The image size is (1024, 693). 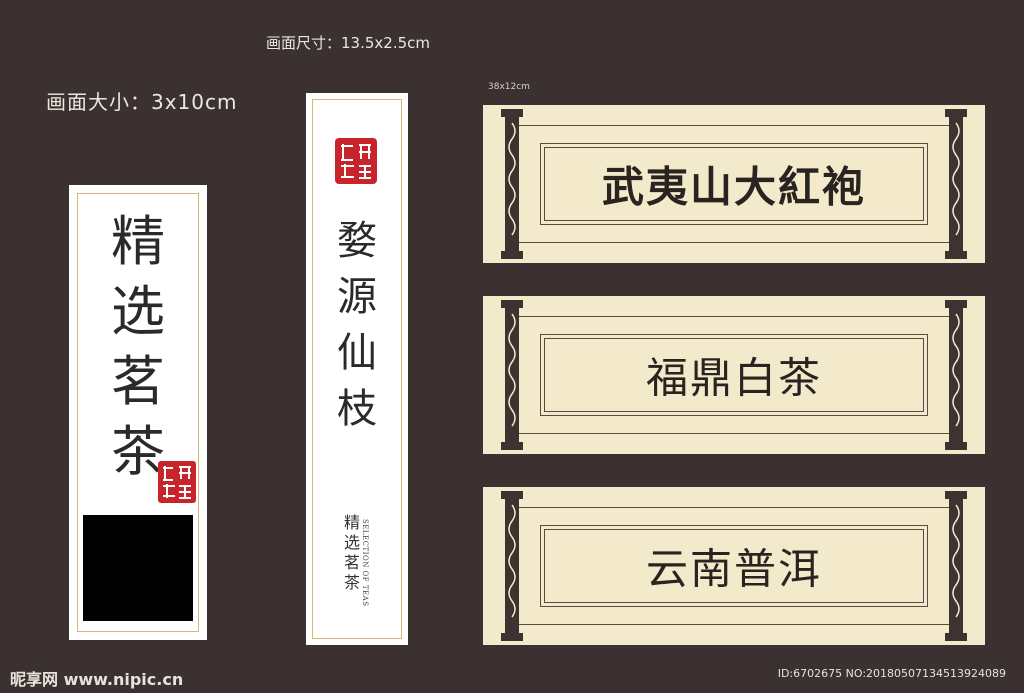 I want to click on watermark-left: 昵享网 www.nipic.cn, so click(x=97, y=679).